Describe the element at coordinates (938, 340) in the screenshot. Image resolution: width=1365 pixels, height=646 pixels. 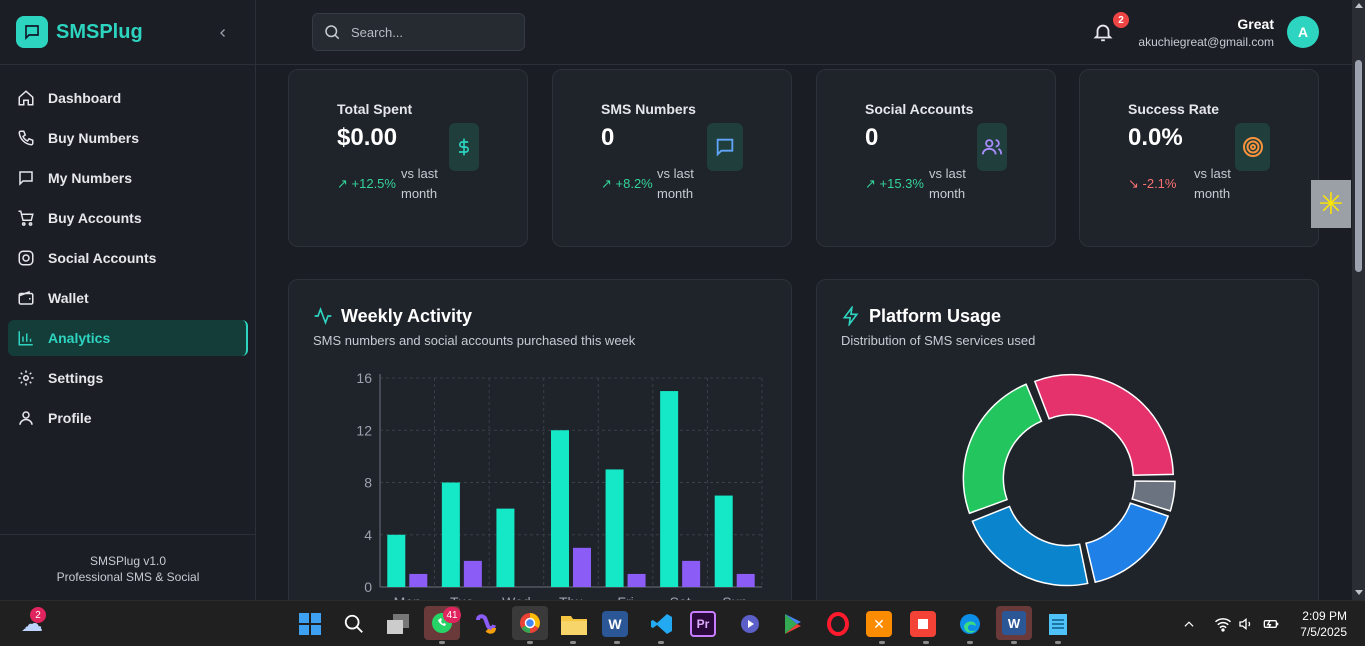
I see `panel-subtitle: Distribution of SMS services used` at that location.